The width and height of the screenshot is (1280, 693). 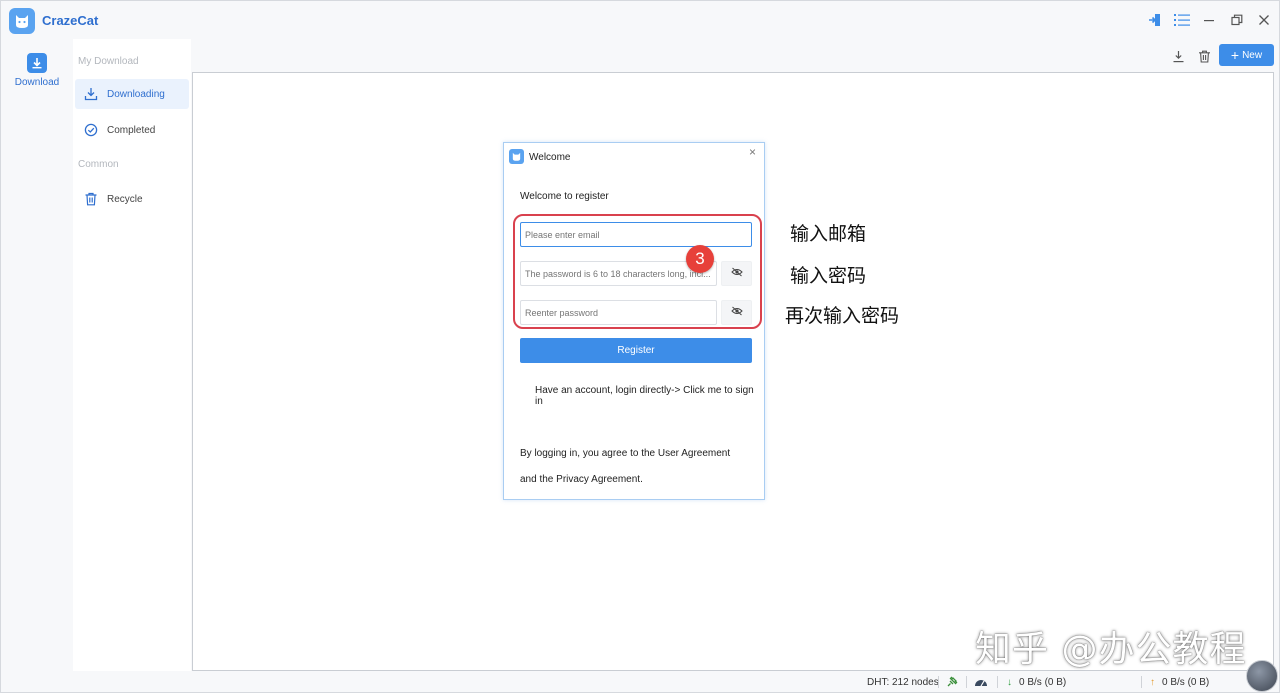 What do you see at coordinates (1009, 682) in the screenshot?
I see `download-arrow-icon: ↓` at bounding box center [1009, 682].